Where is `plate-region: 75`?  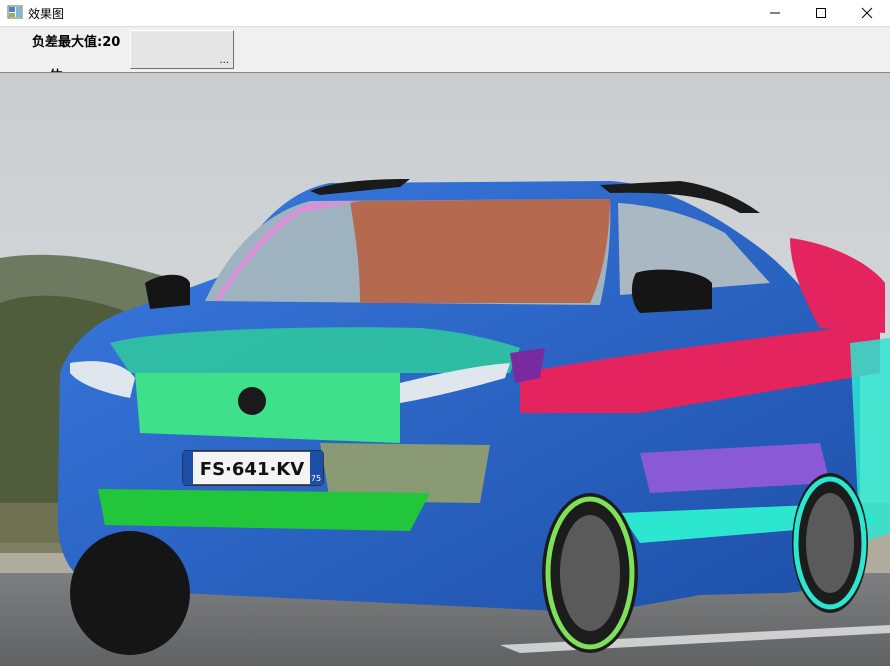 plate-region: 75 is located at coordinates (316, 478).